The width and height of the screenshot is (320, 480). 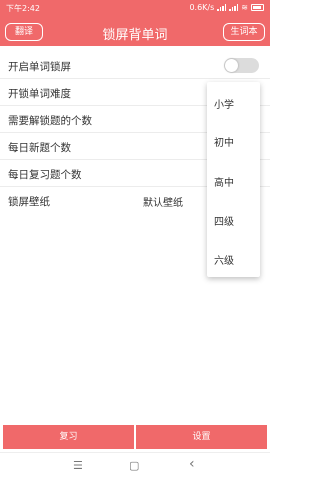 What do you see at coordinates (224, 259) in the screenshot?
I see `difficulty-option: 六级` at bounding box center [224, 259].